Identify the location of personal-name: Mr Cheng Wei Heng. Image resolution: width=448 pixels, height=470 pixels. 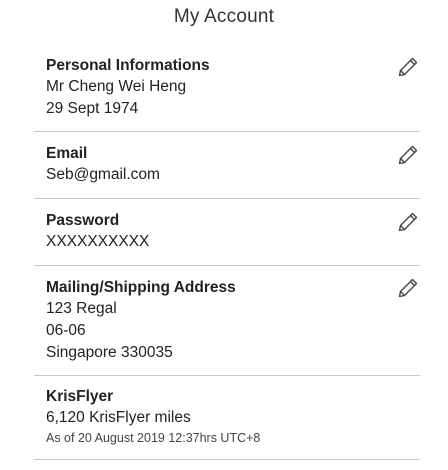
(116, 86).